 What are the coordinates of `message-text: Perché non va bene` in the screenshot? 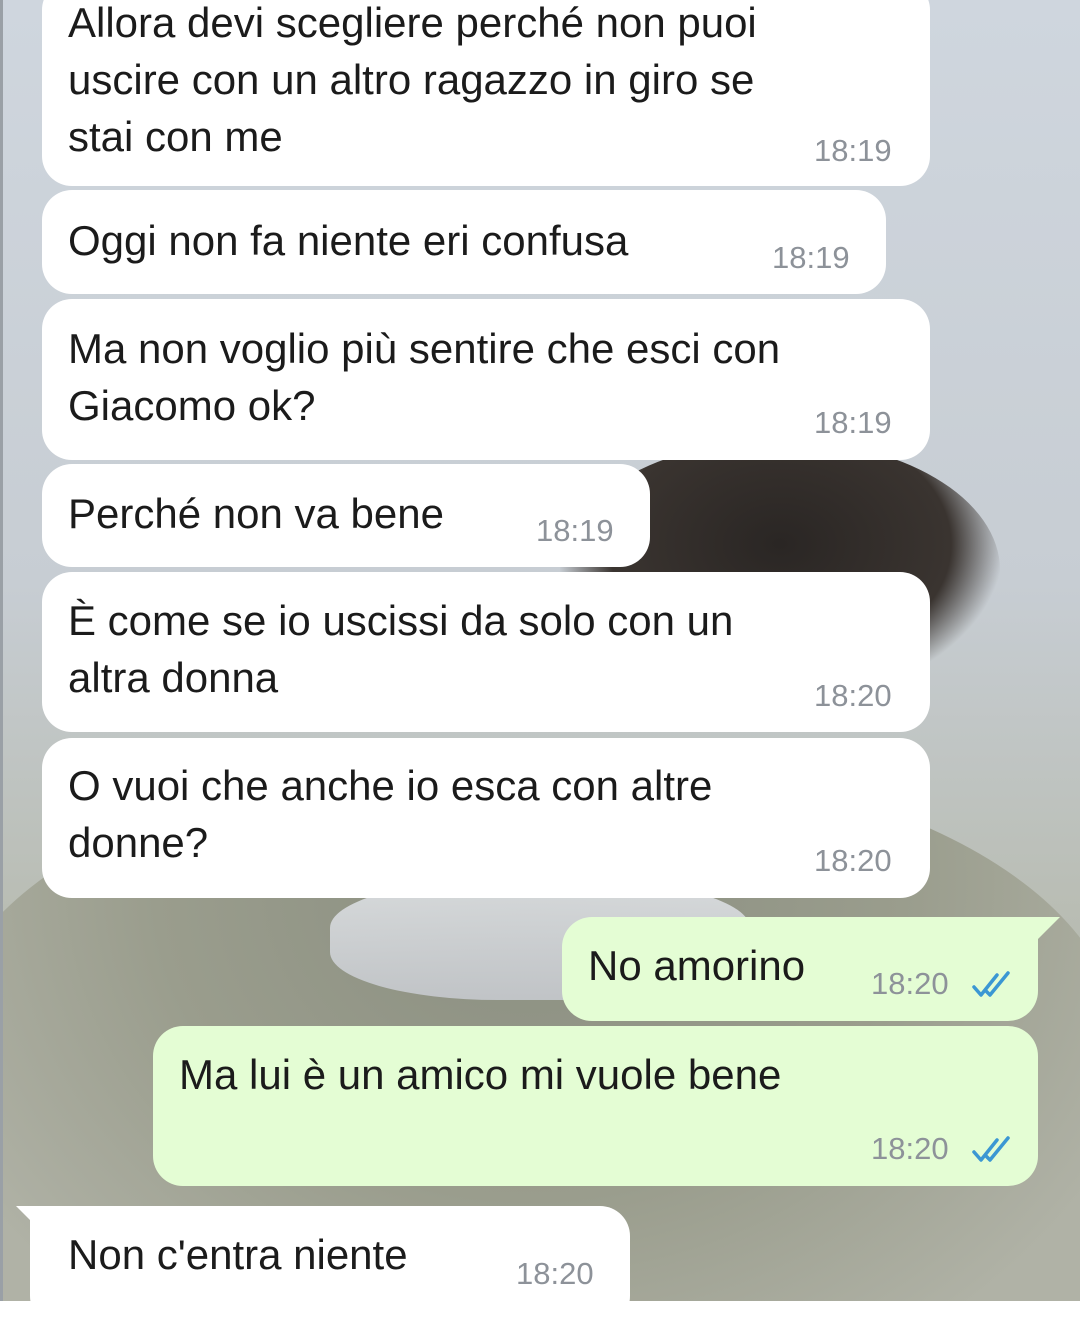 It's located at (256, 513).